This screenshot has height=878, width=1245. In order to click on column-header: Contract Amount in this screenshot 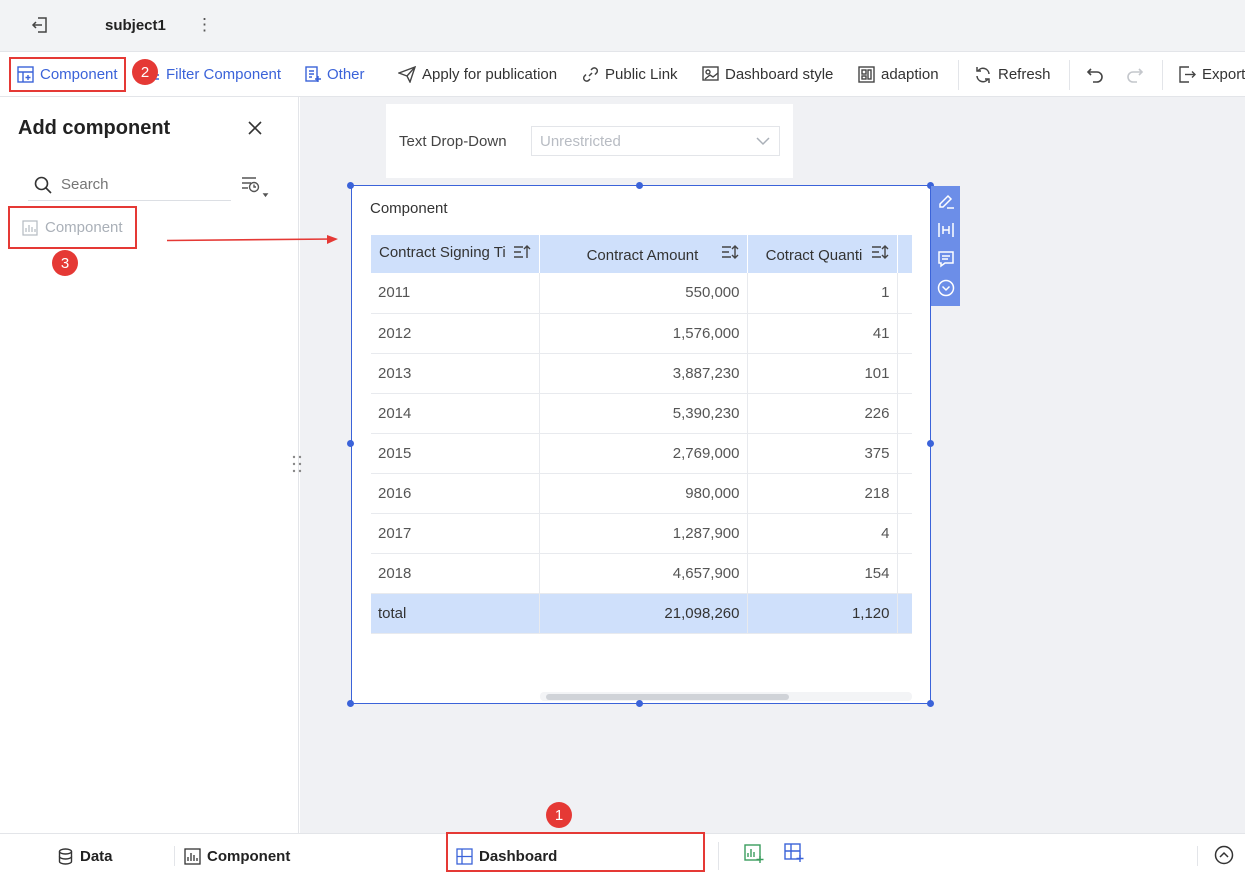, I will do `click(643, 254)`.